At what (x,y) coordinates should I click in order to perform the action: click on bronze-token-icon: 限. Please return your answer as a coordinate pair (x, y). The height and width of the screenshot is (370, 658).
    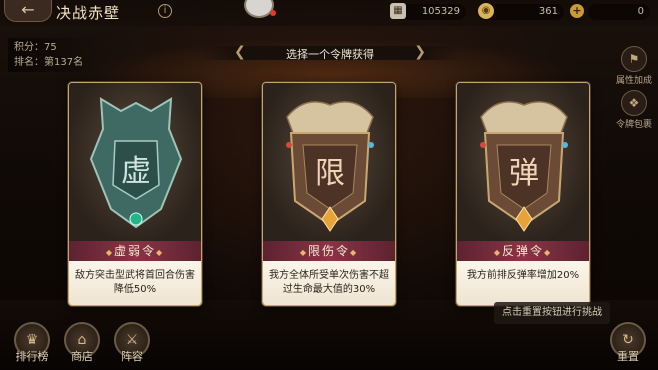
    Looking at the image, I should click on (330, 166).